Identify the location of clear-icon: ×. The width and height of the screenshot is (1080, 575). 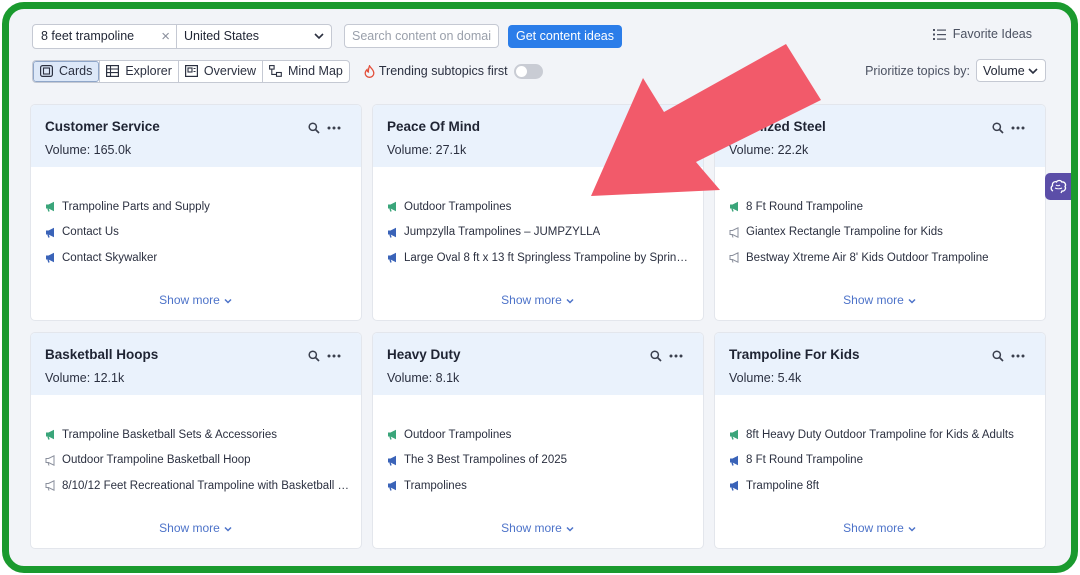
(165, 36).